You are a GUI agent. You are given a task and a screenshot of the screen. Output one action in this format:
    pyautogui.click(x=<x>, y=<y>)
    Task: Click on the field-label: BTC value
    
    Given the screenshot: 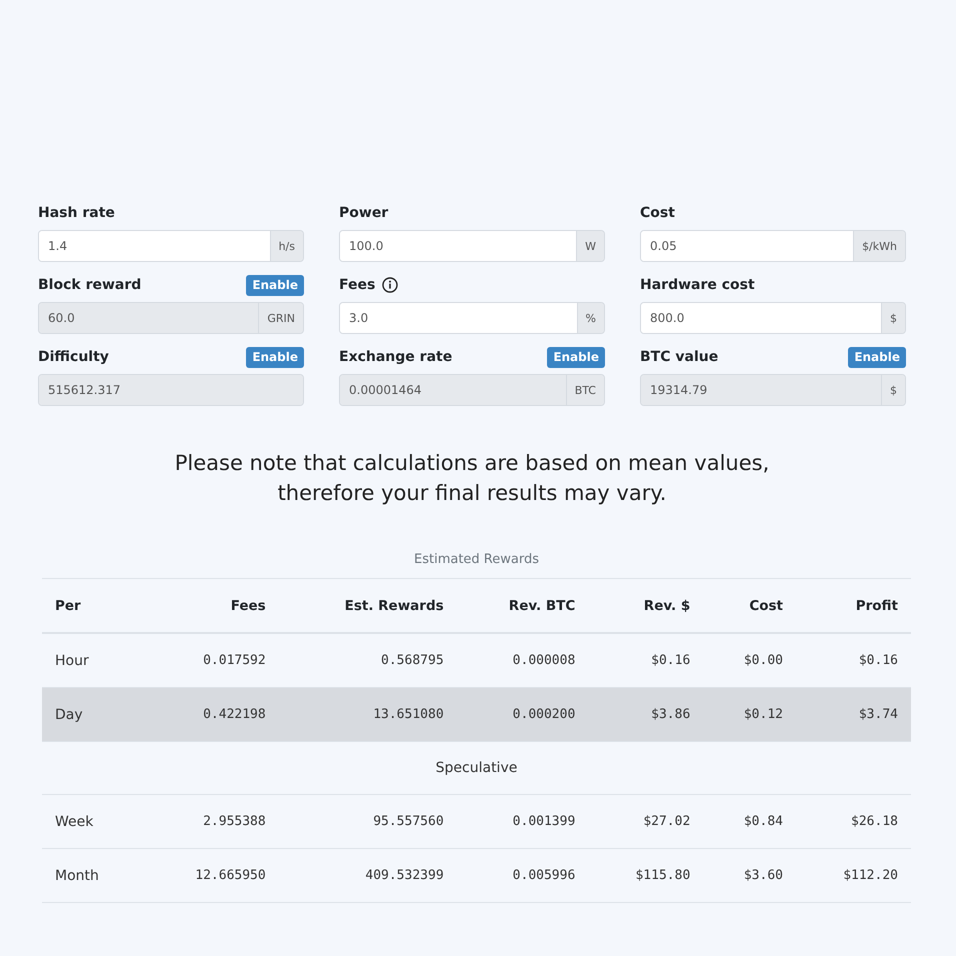 What is the action you would take?
    pyautogui.click(x=679, y=357)
    